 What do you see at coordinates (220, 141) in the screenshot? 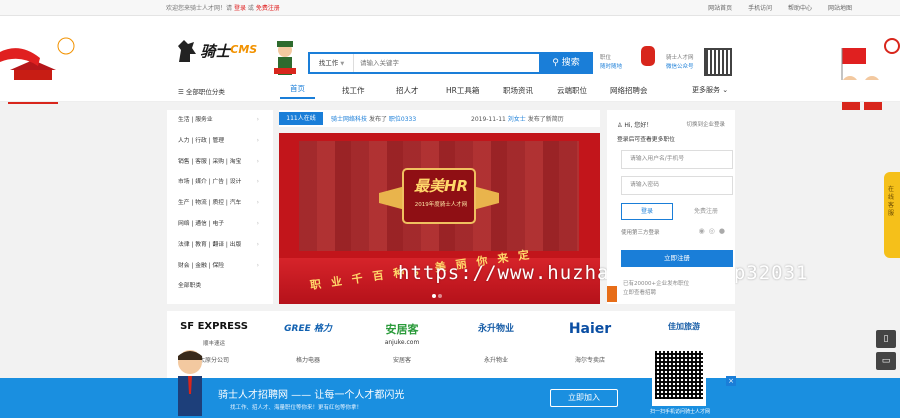
I see `sidebar-item: 人力 | 行政 | 管理 ›` at bounding box center [220, 141].